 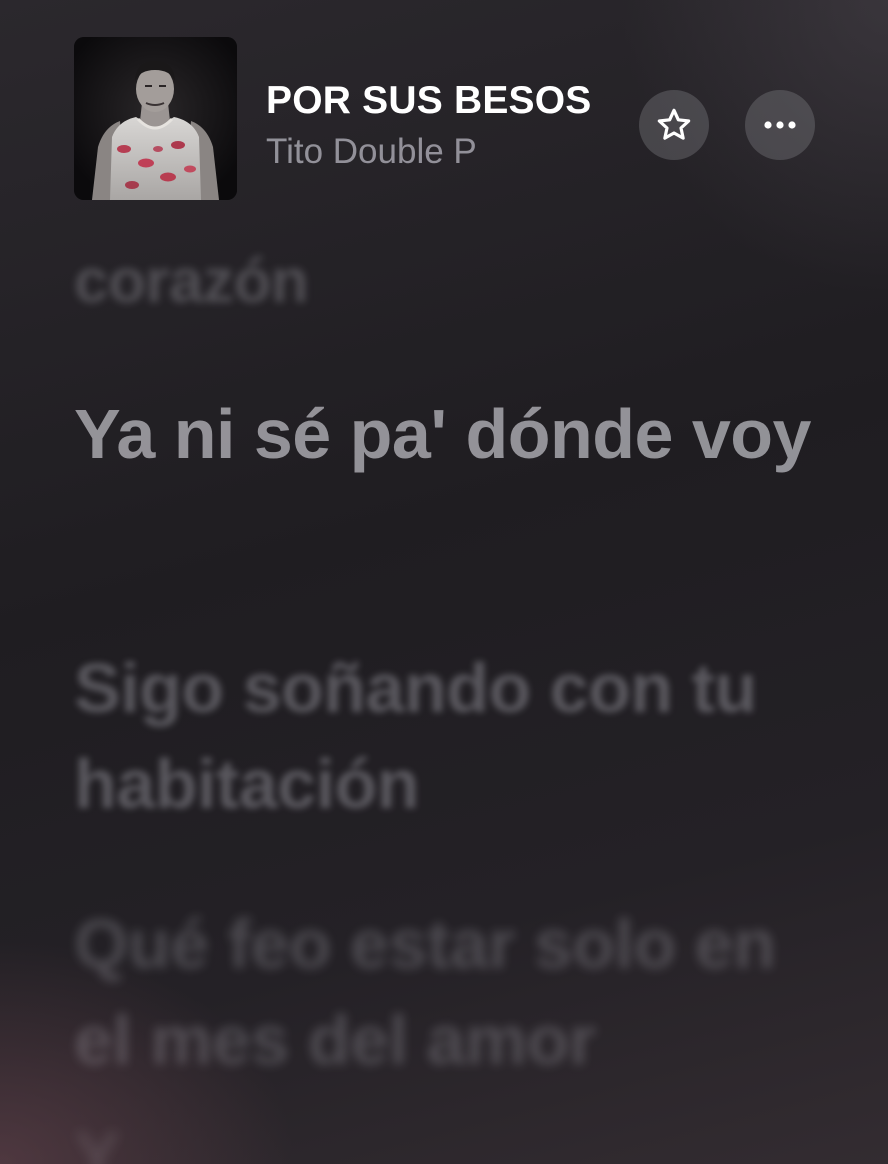 I want to click on ellipsis-icon, so click(x=780, y=125).